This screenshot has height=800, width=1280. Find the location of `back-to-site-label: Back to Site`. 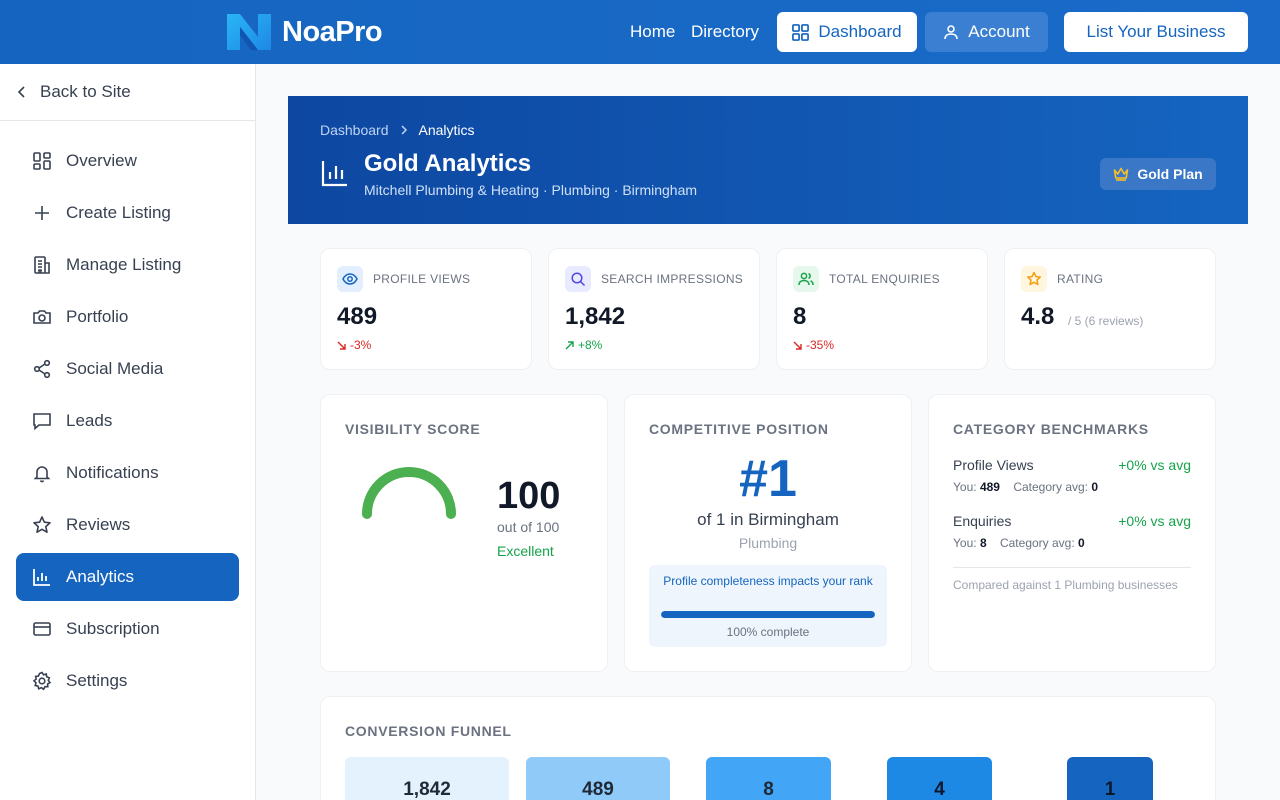

back-to-site-label: Back to Site is located at coordinates (85, 91).